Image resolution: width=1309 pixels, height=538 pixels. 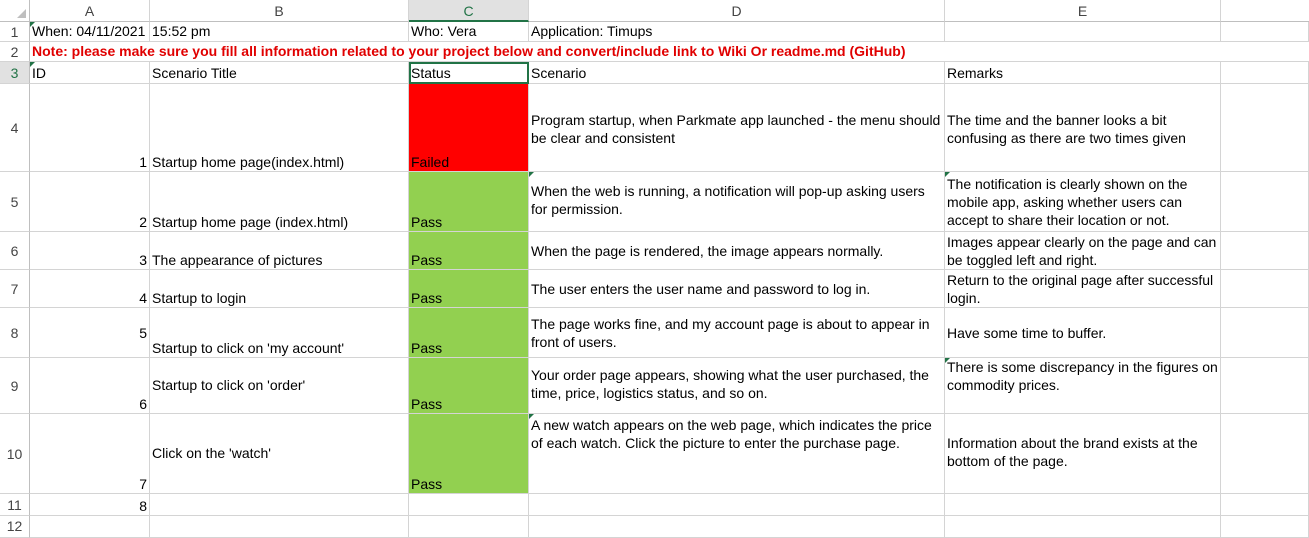 I want to click on header-remarks: Remarks, so click(x=1083, y=73).